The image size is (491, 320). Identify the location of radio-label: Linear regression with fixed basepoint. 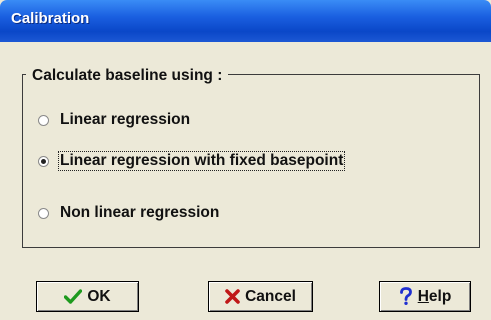
(202, 161).